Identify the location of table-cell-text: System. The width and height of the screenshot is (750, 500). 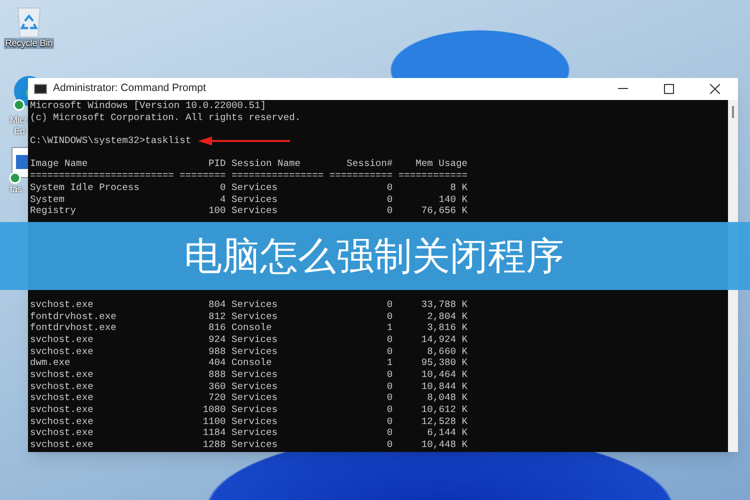
(48, 200).